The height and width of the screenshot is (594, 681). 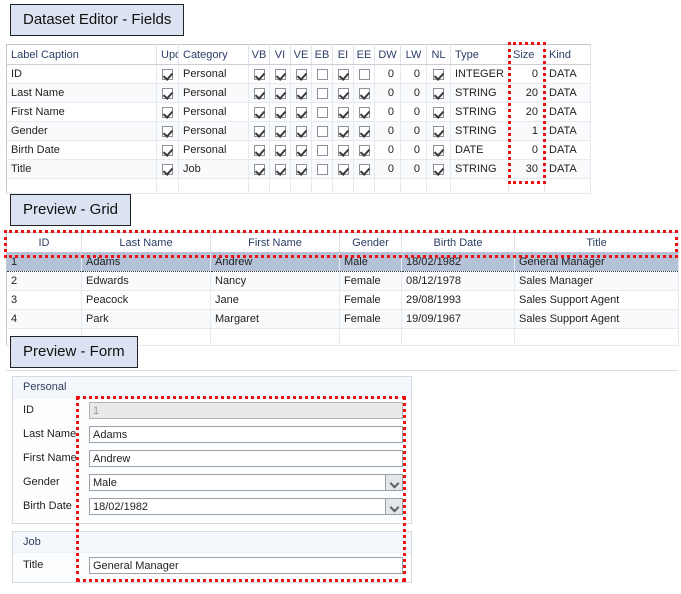 What do you see at coordinates (387, 54) in the screenshot?
I see `fields-col-dw: DW` at bounding box center [387, 54].